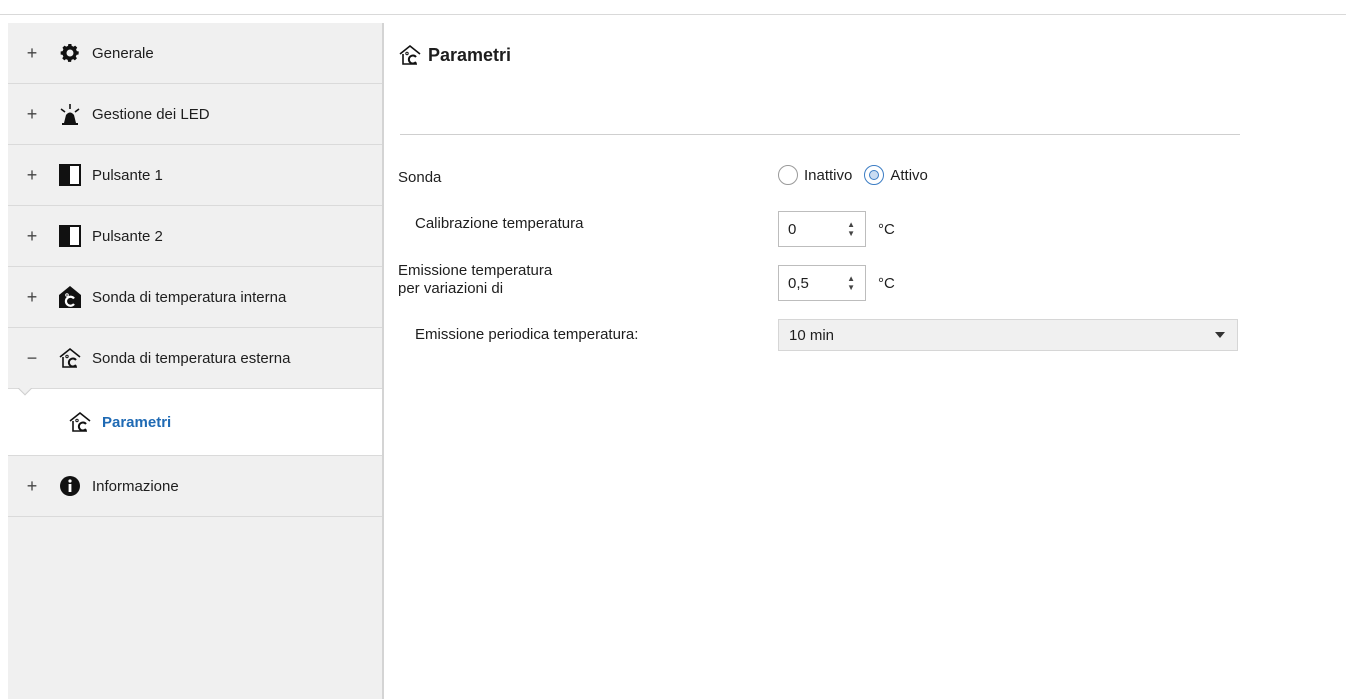 Image resolution: width=1346 pixels, height=699 pixels. What do you see at coordinates (25, 392) in the screenshot?
I see `selection-notch` at bounding box center [25, 392].